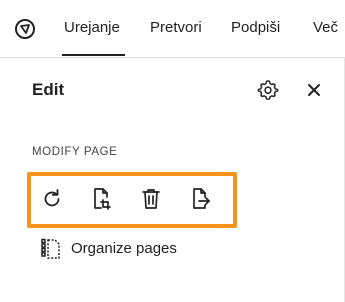 The width and height of the screenshot is (345, 302). Describe the element at coordinates (325, 28) in the screenshot. I see `tab-vec: Več` at that location.